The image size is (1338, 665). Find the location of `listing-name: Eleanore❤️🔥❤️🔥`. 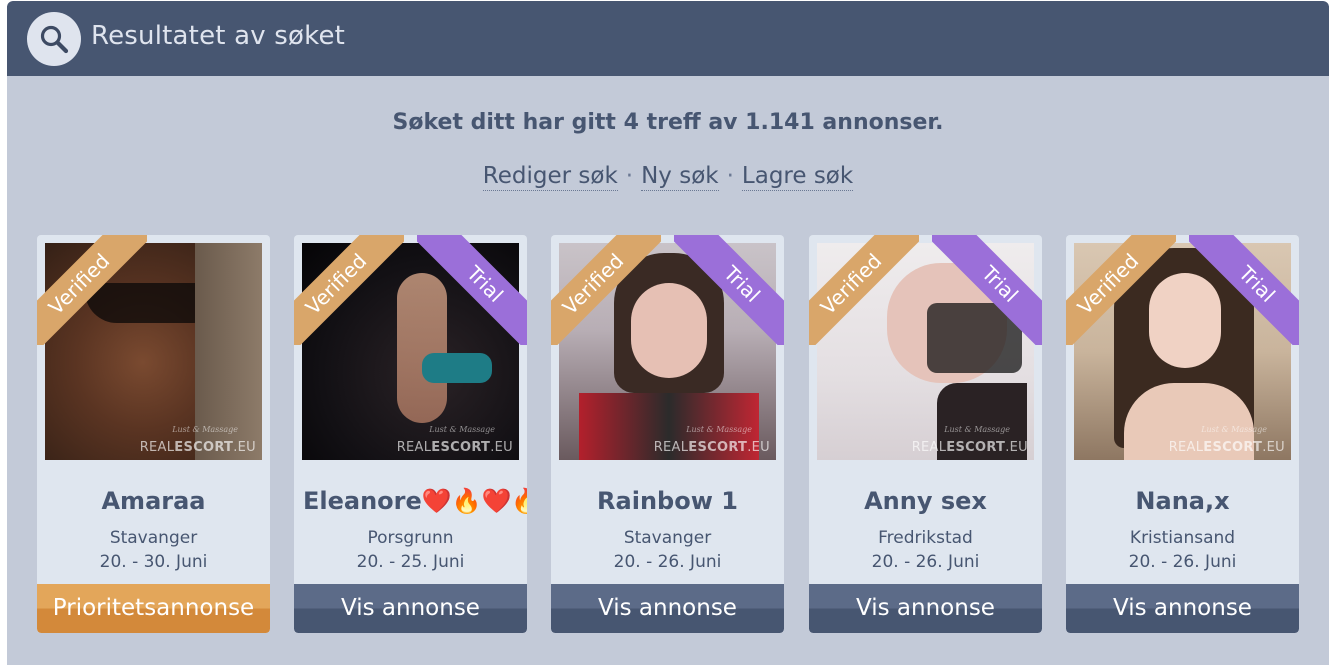

listing-name: Eleanore❤️🔥❤️🔥 is located at coordinates (415, 501).